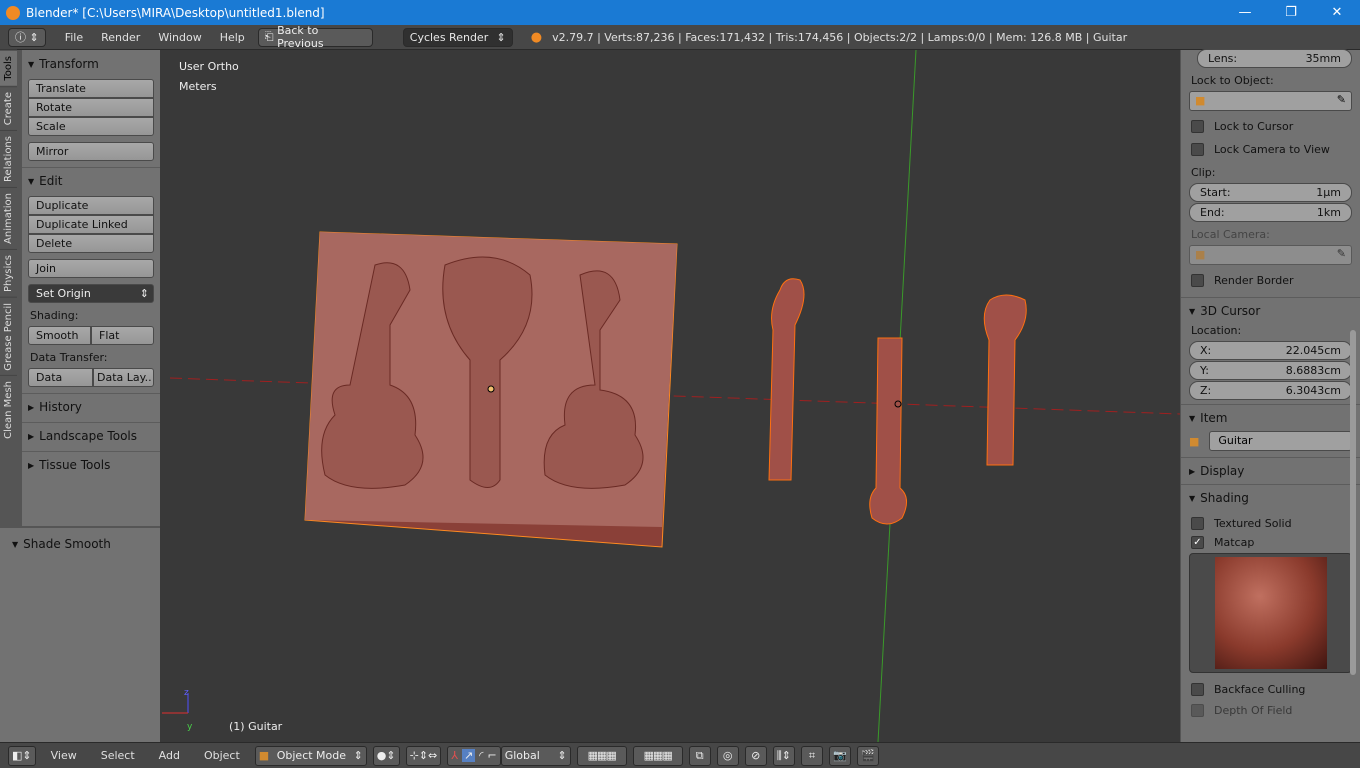 The width and height of the screenshot is (1360, 768). Describe the element at coordinates (840, 755) in the screenshot. I see `render-image-icon: 📷` at that location.